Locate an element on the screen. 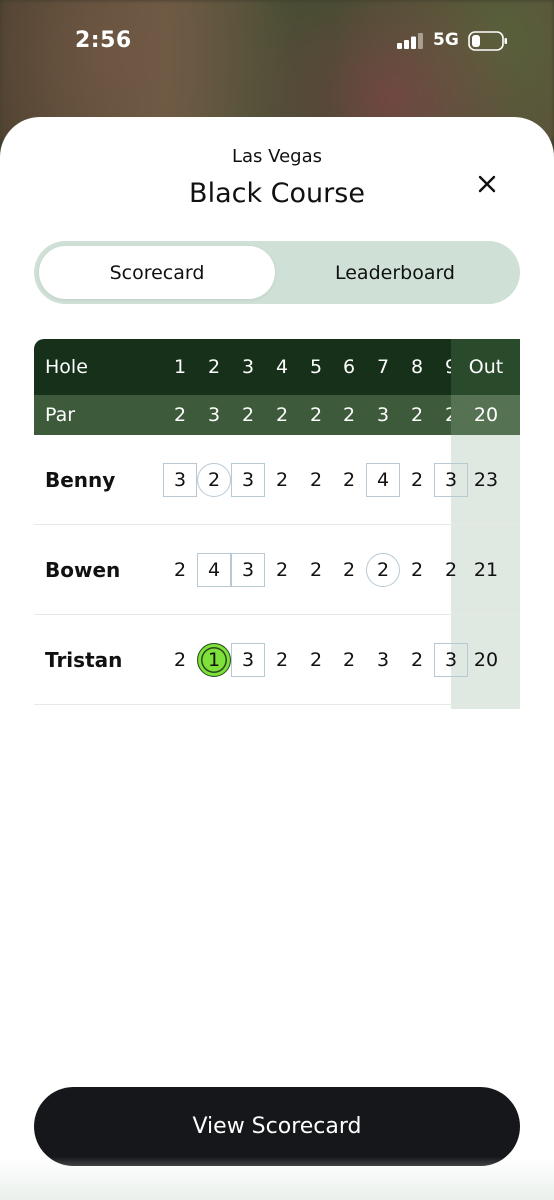  par-label: Par is located at coordinates (60, 415).